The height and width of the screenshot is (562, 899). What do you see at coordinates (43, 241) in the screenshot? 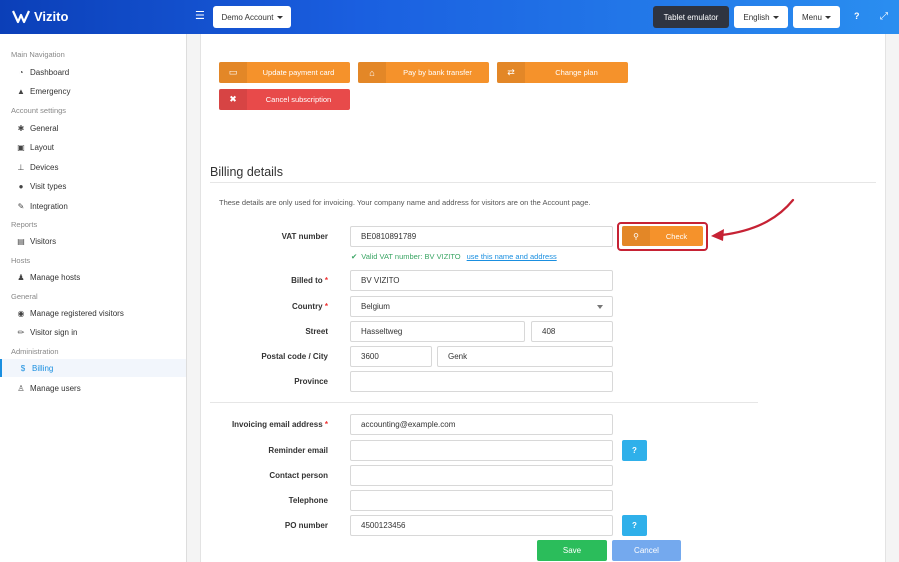
I see `sidebar-item-label: Visitors` at bounding box center [43, 241].